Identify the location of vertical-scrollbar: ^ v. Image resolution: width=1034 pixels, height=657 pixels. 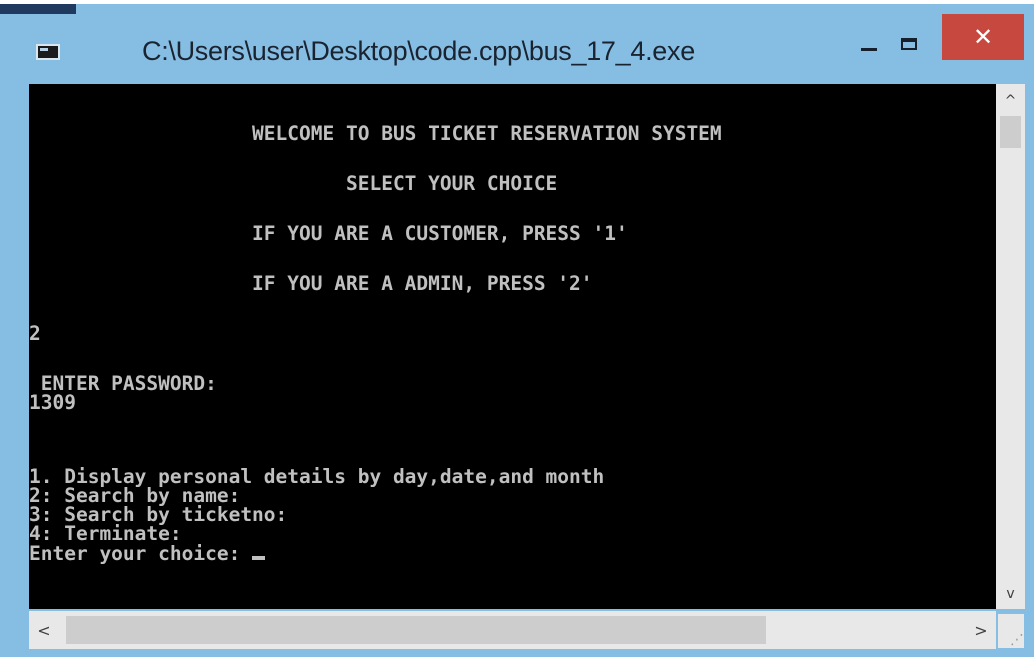
(1010, 346).